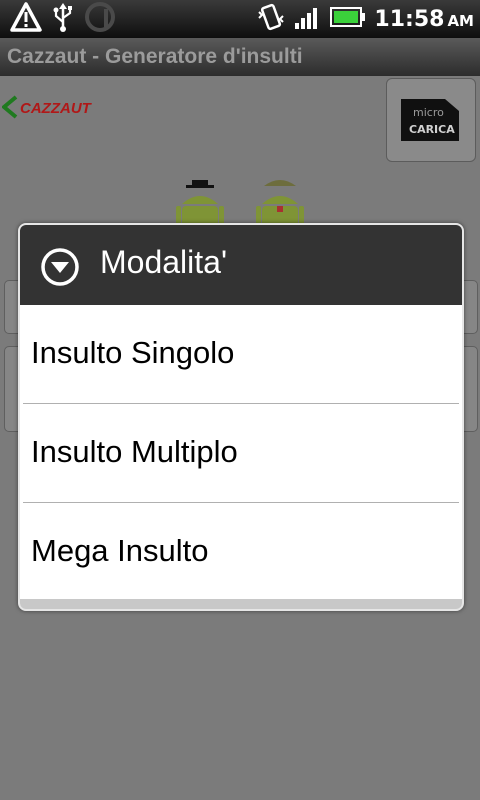  I want to click on signal-icon, so click(308, 19).